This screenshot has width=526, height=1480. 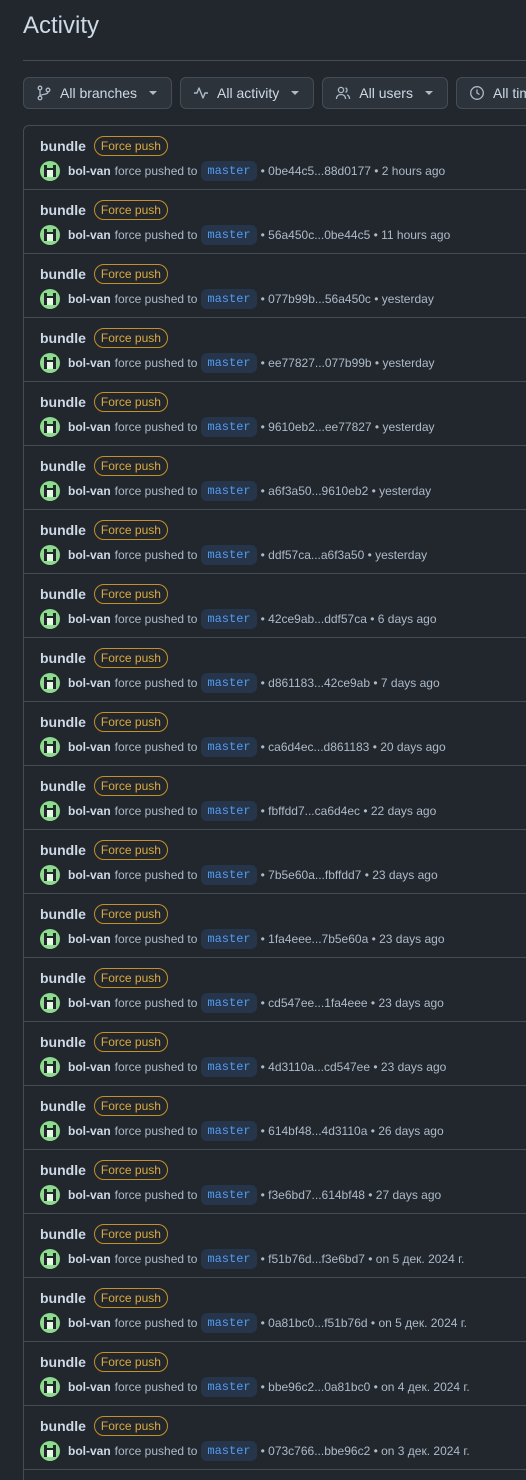 I want to click on commit-range-and-time: • 077b99b...56a450c • yesterday, so click(x=347, y=299).